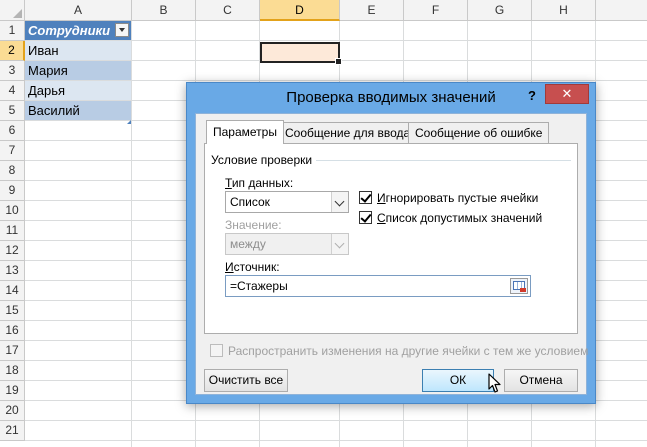  I want to click on dialog-titlebar: Проверка вводимых значений ? ✕, so click(391, 98).